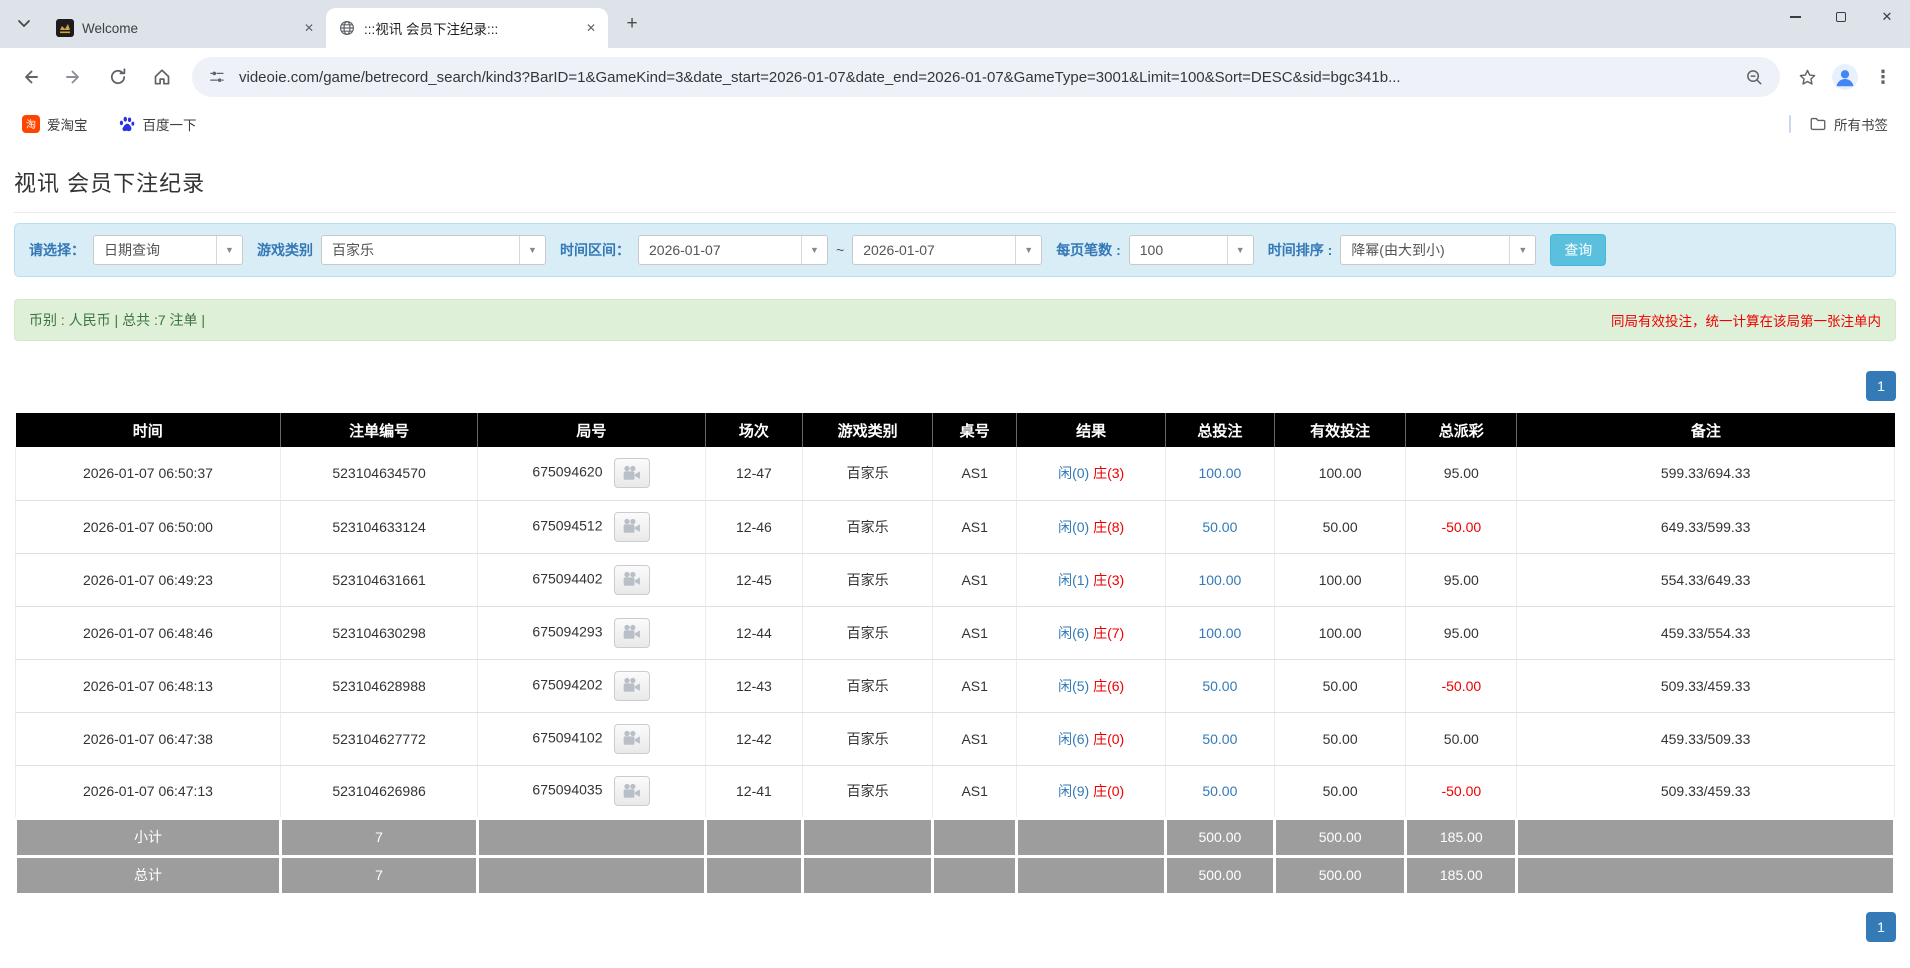  What do you see at coordinates (733, 250) in the screenshot?
I see `date-start-select: 2026-01-07 ▼` at bounding box center [733, 250].